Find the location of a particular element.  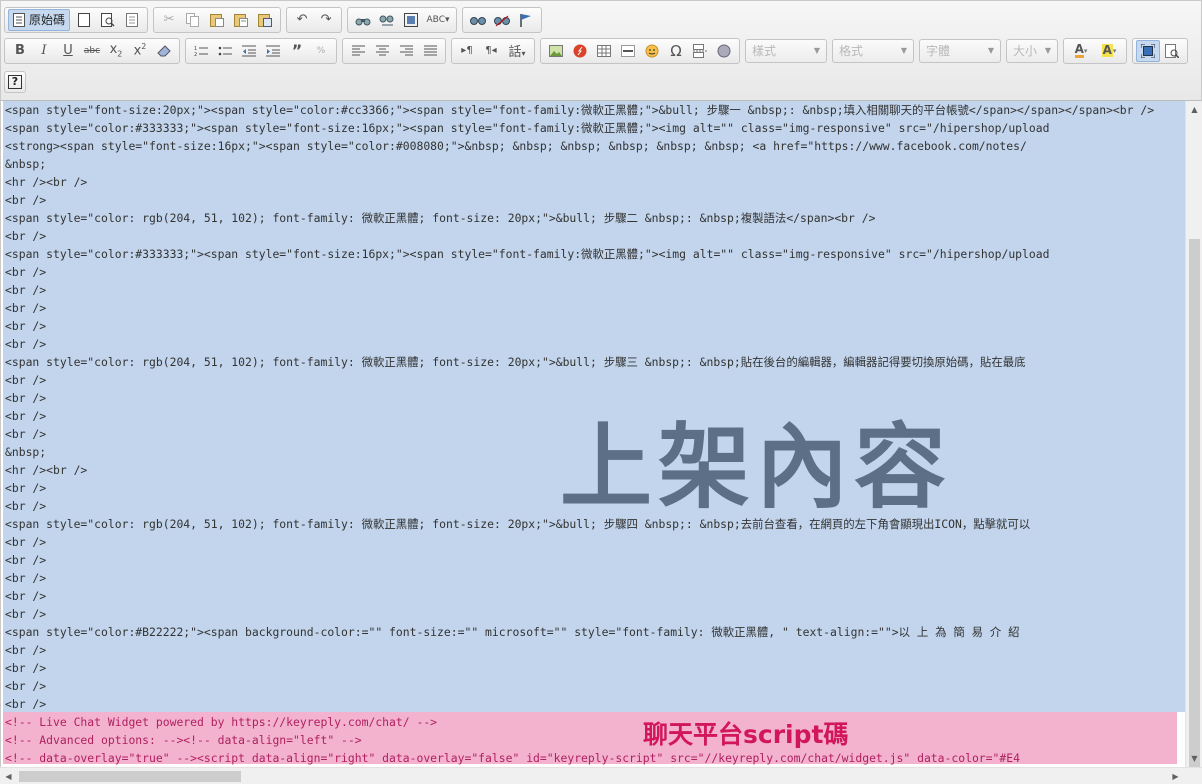

bold-button: B is located at coordinates (20, 51).